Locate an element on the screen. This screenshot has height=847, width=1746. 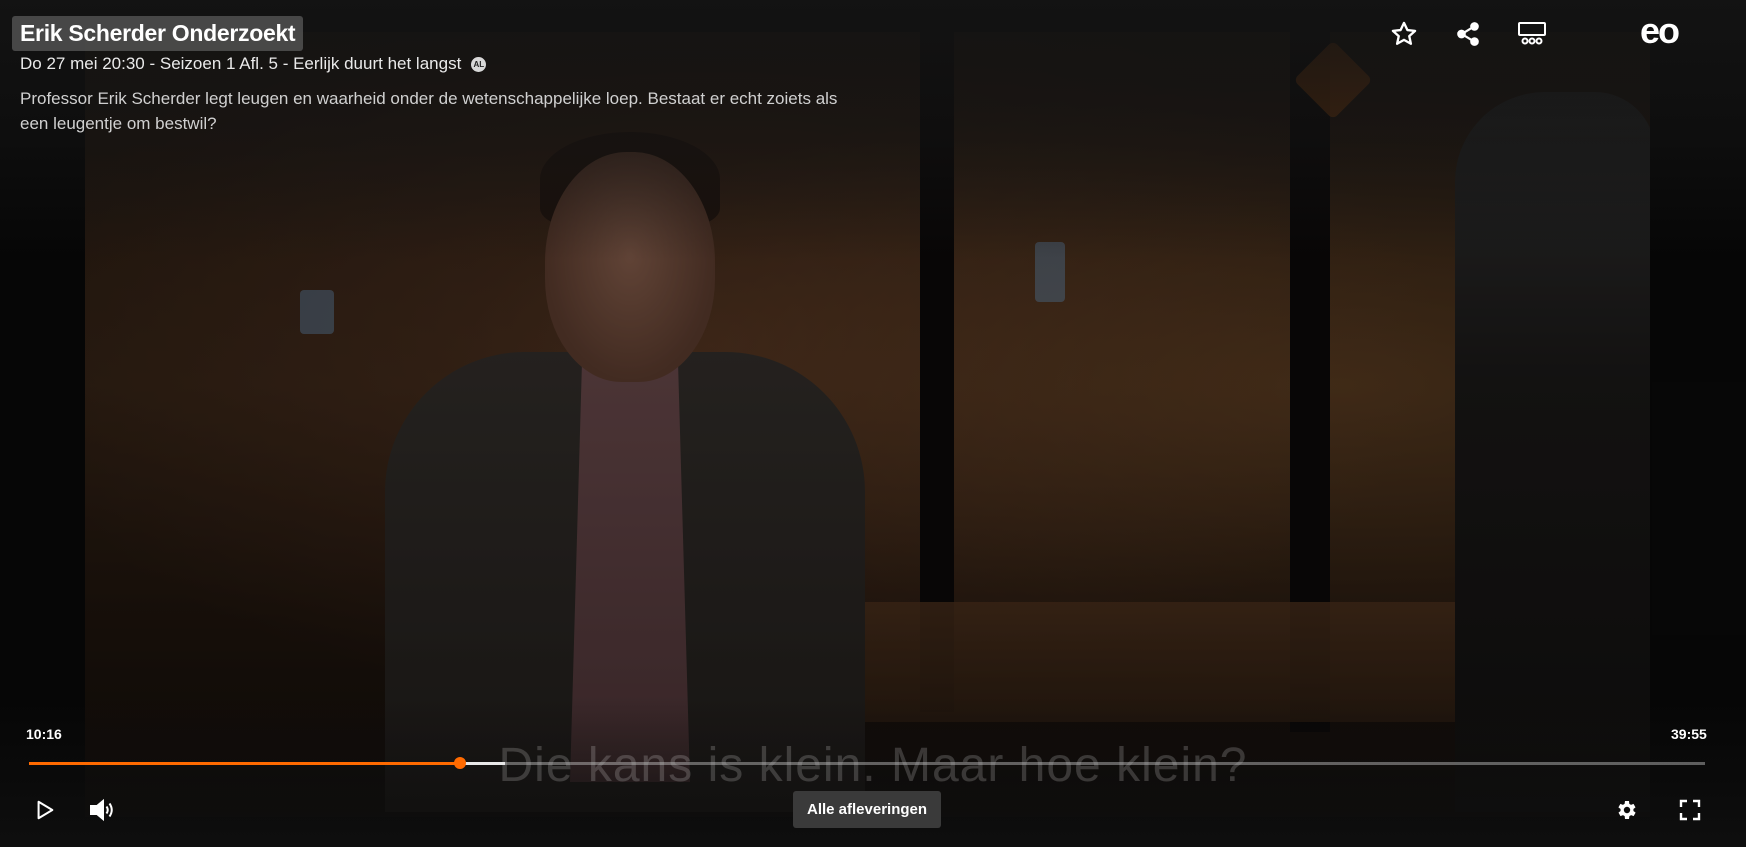
all-episodes-button: Alle afleveringen is located at coordinates (867, 809).